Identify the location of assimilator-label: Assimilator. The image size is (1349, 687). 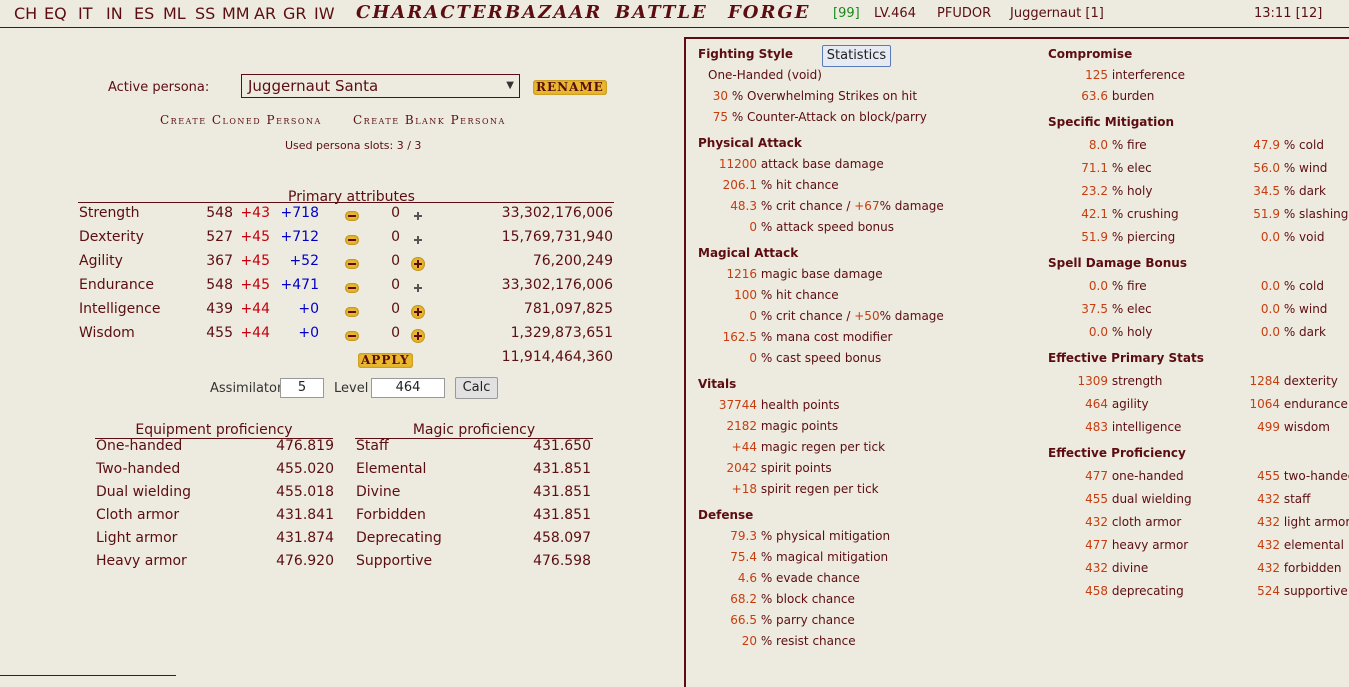
(246, 388).